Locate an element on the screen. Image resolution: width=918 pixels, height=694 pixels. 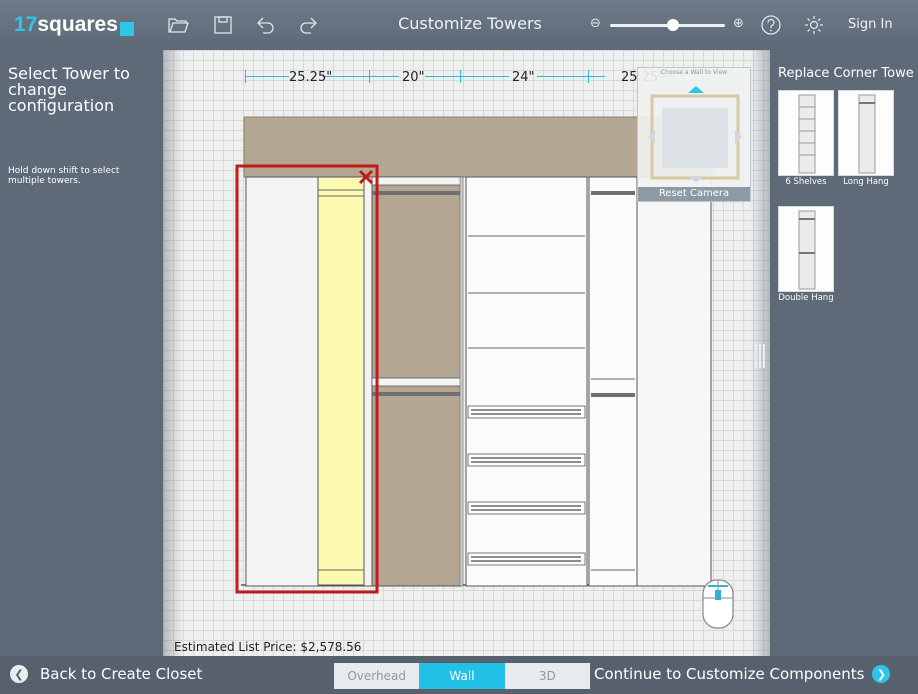
tower-option-long-hang: Long Hang is located at coordinates (866, 138).